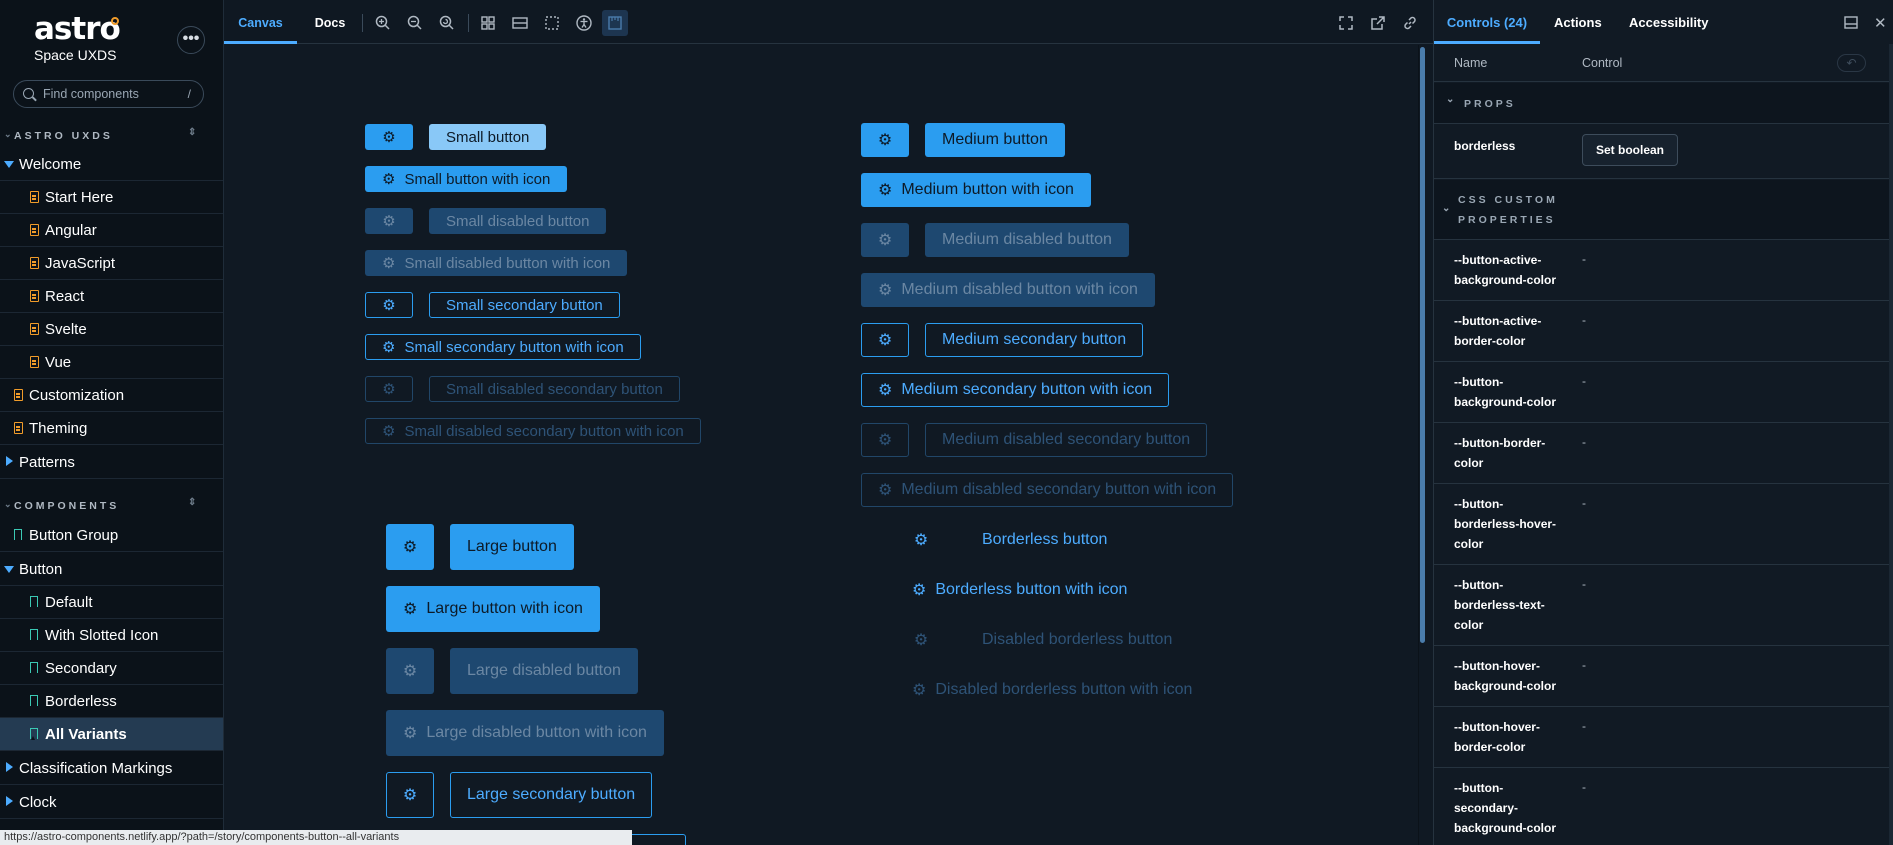 This screenshot has width=1893, height=845. I want to click on medium-button-with-icon: ⚙ Medium button with icon, so click(976, 190).